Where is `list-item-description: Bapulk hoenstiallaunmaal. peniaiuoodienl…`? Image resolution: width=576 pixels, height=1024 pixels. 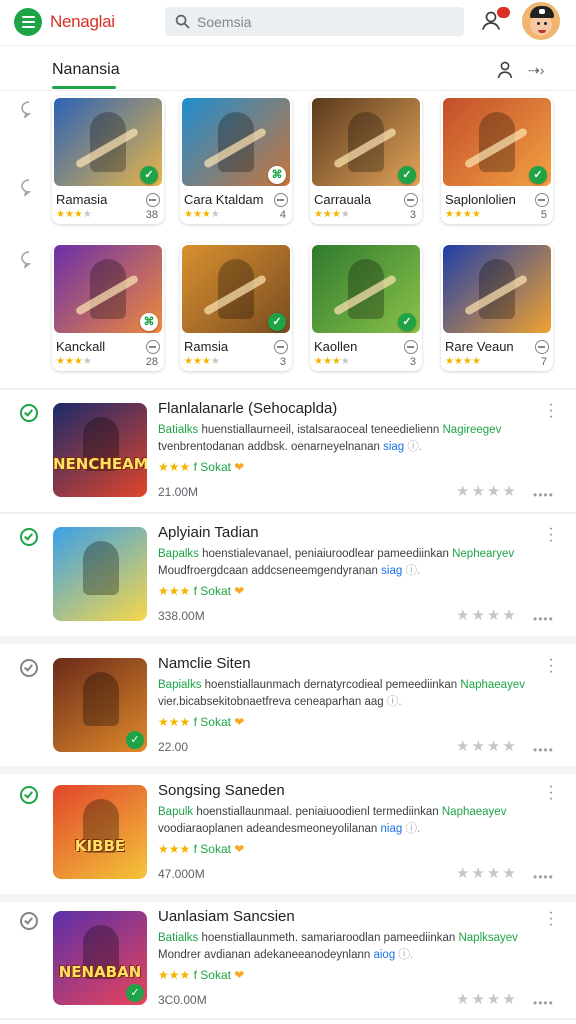
list-item-description: Bapulk hoenstiallaunmaal. peniaiuoodienl… is located at coordinates (332, 820).